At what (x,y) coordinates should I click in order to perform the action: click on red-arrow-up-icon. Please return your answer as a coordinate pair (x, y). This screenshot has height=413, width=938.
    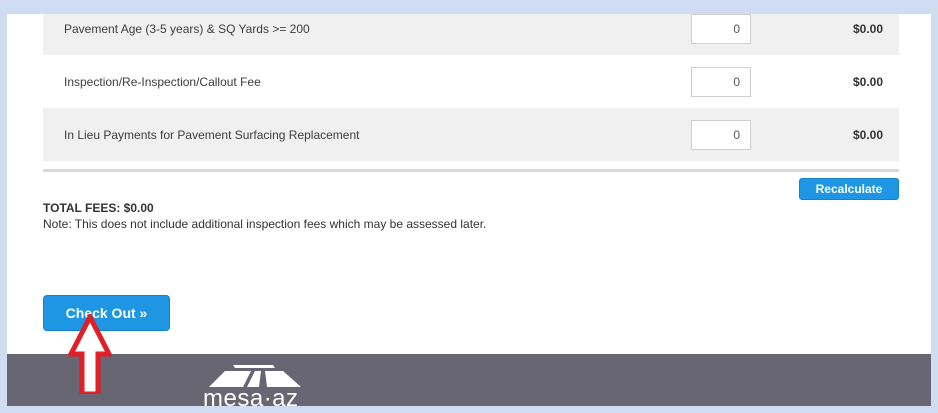
    Looking at the image, I should click on (90, 354).